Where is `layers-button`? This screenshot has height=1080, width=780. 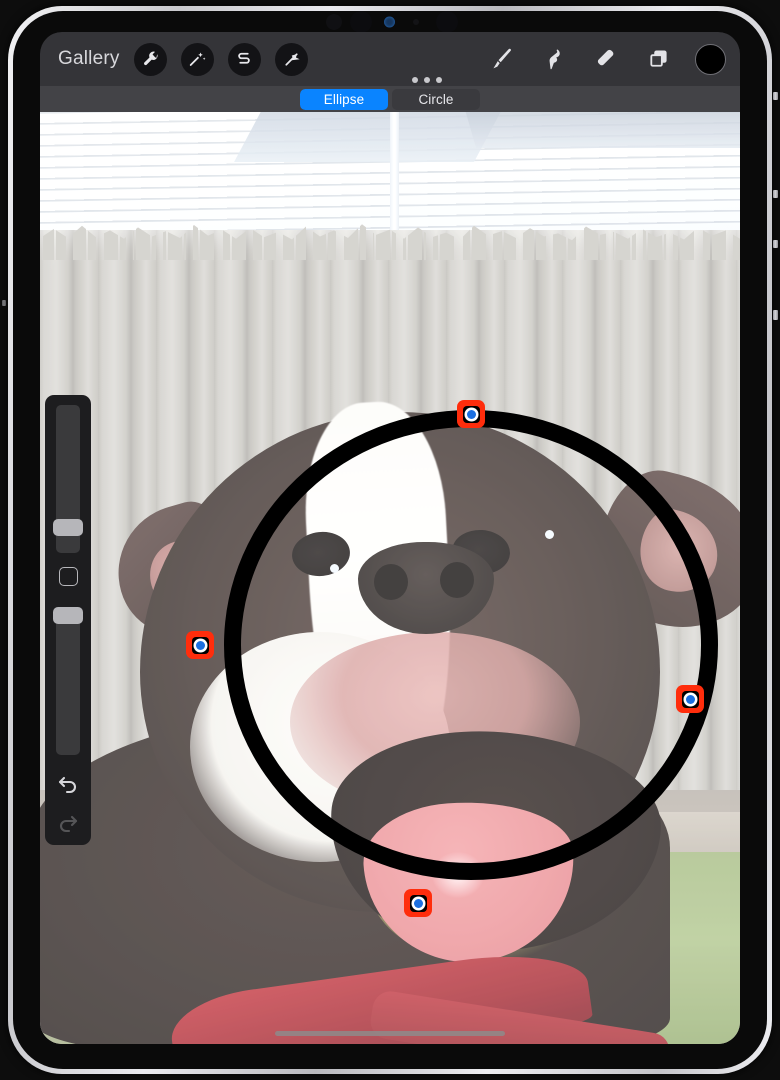
layers-button is located at coordinates (658, 59).